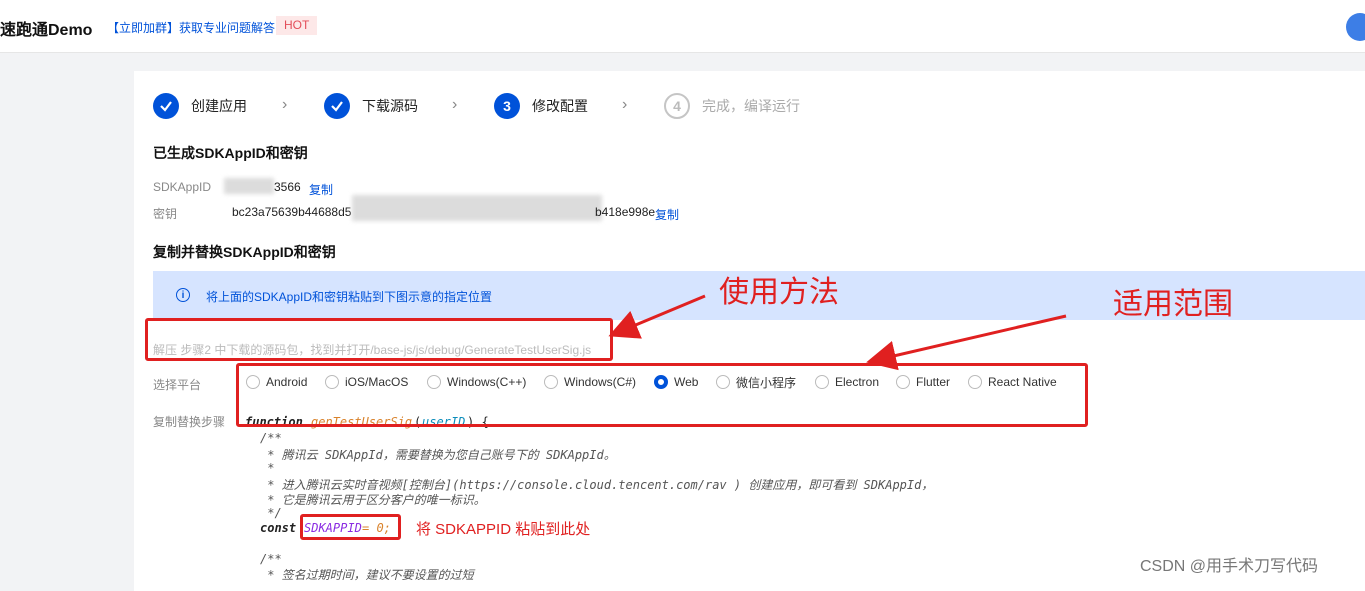 This screenshot has width=1365, height=591. What do you see at coordinates (1229, 566) in the screenshot?
I see `watermark: CSDN @用手术刀写代码` at bounding box center [1229, 566].